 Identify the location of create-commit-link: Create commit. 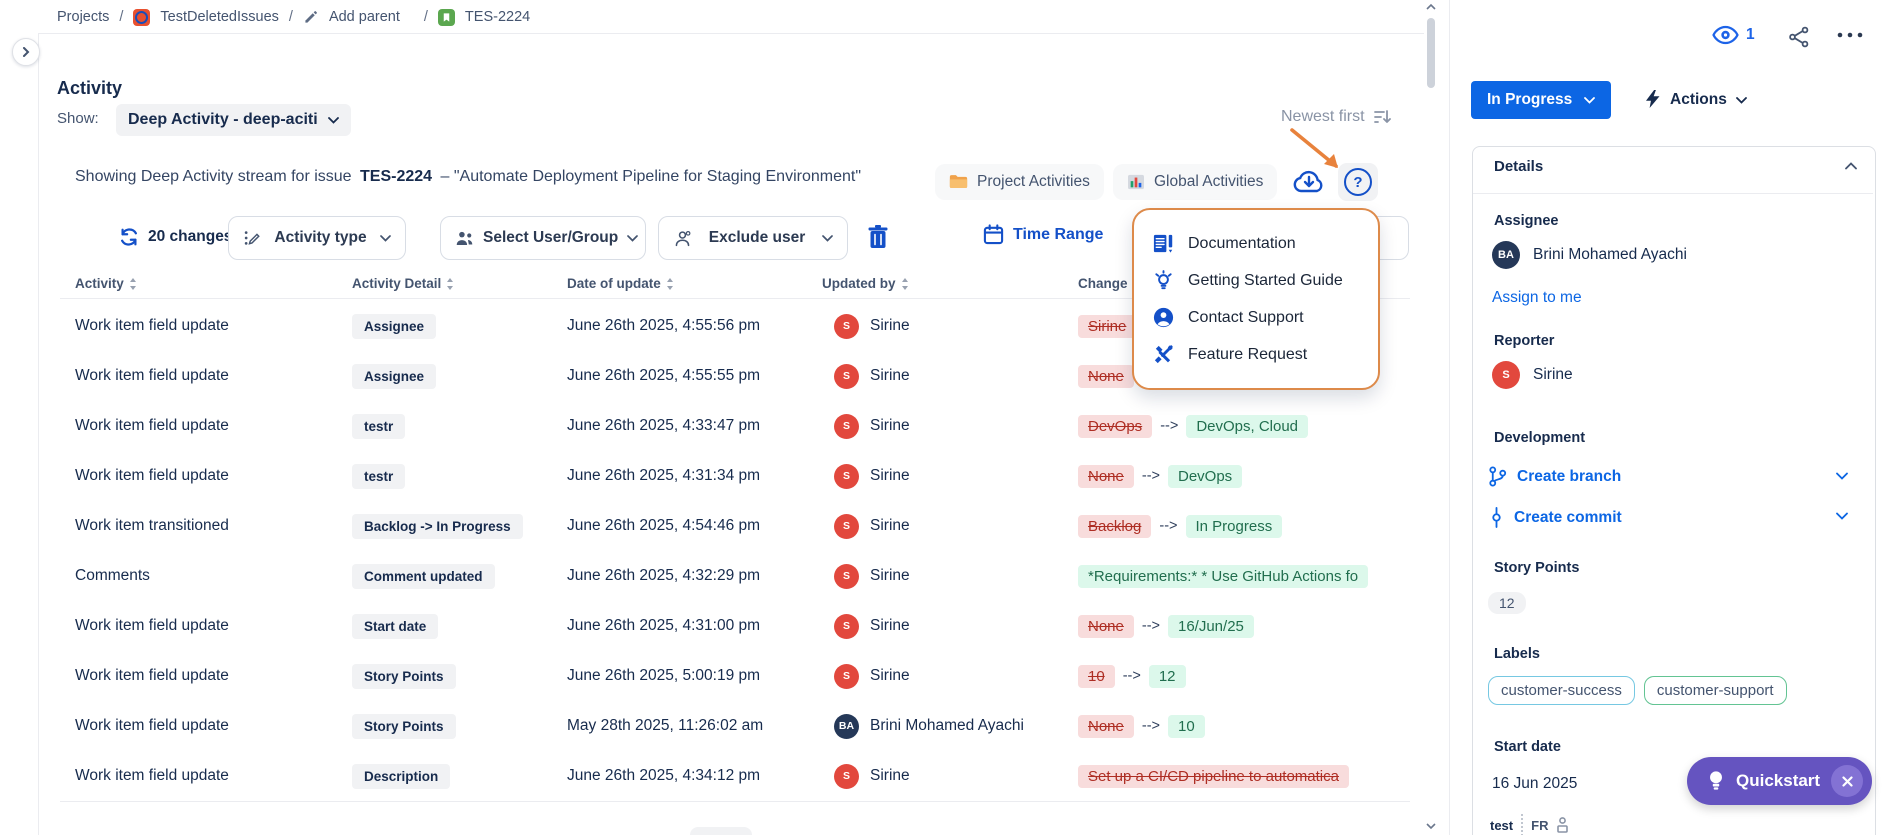
(1555, 517).